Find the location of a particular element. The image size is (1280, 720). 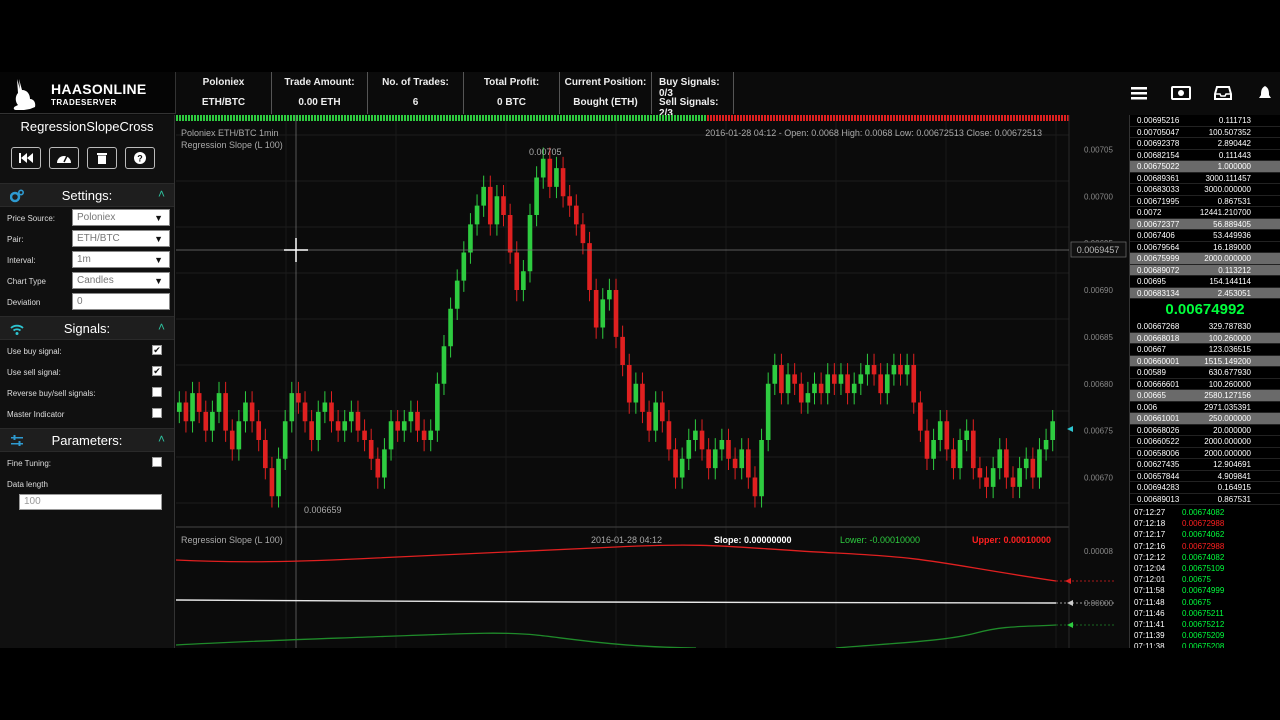

help-button: ? is located at coordinates (140, 158).